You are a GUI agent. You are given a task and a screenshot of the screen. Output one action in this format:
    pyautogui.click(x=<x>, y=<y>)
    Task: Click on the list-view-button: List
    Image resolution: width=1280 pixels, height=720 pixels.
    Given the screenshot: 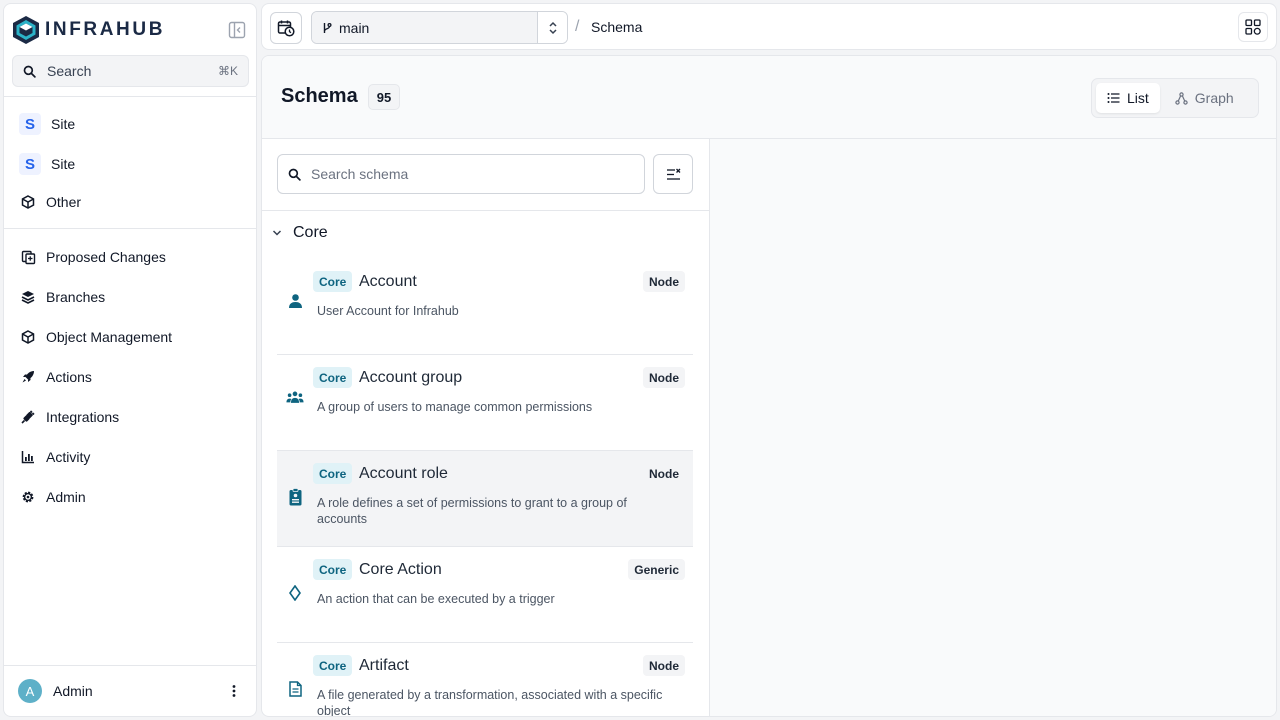 What is the action you would take?
    pyautogui.click(x=1128, y=98)
    